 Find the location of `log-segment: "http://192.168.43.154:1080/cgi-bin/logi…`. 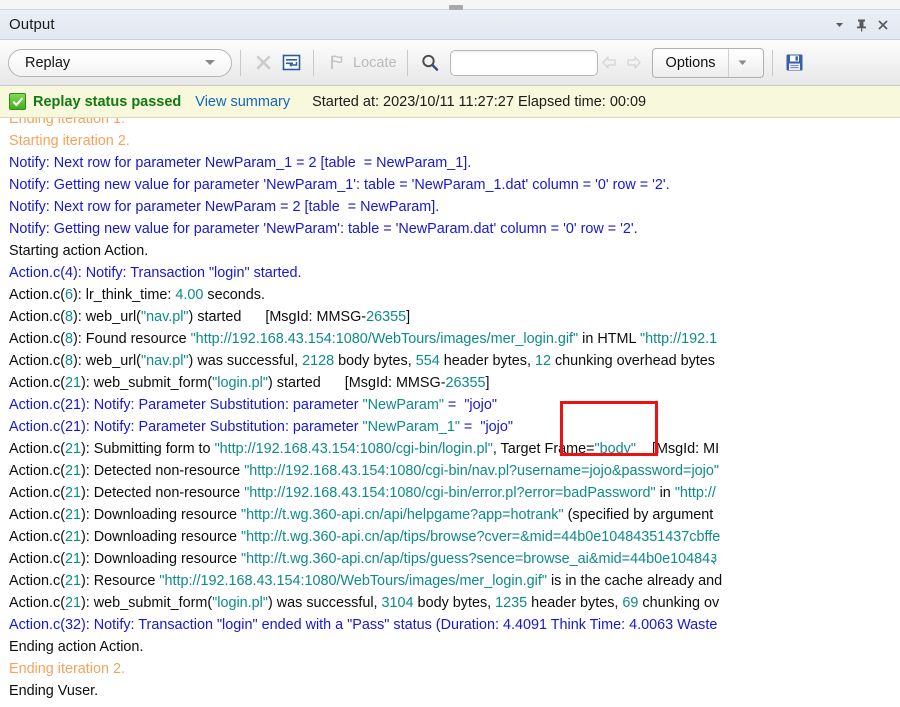

log-segment: "http://192.168.43.154:1080/cgi-bin/logi… is located at coordinates (353, 449).